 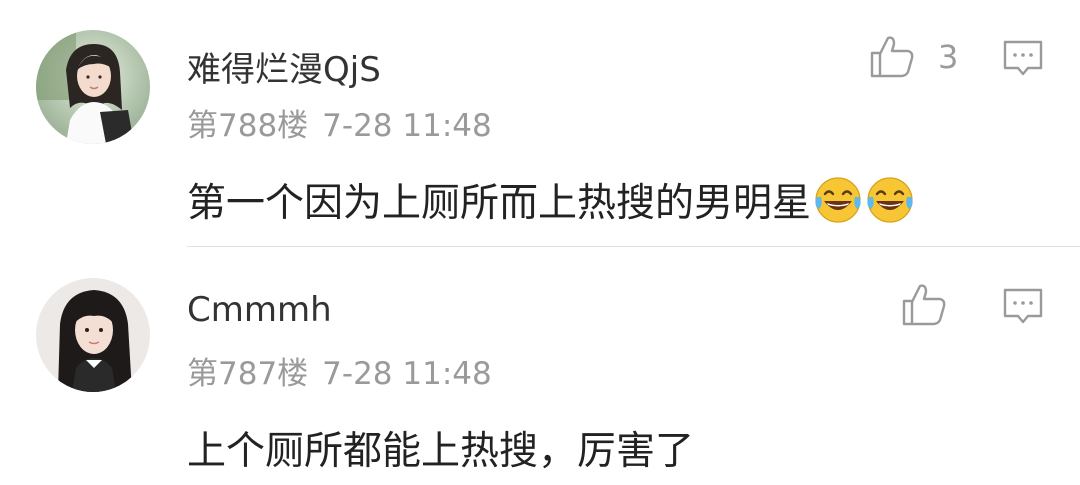 I want to click on floor-number: 第788楼, so click(x=248, y=126).